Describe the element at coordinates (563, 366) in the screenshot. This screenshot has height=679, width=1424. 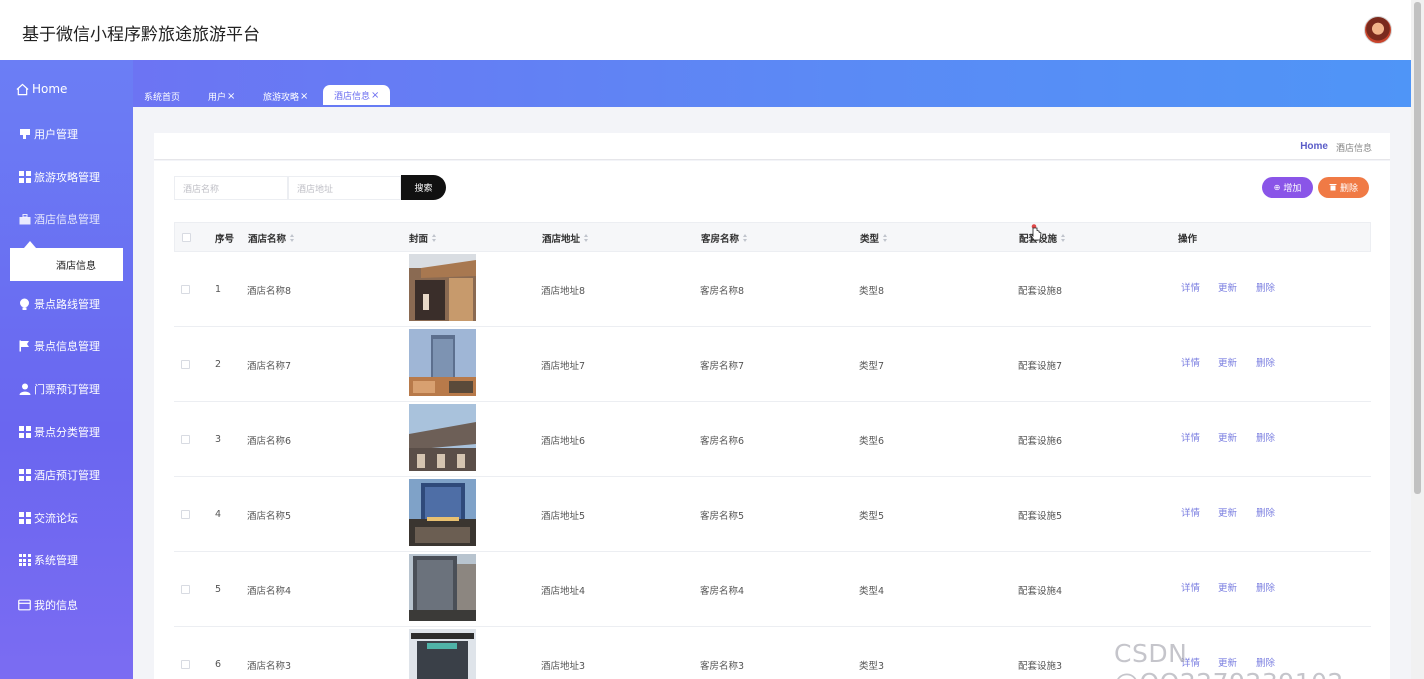
I see `cell-address: 酒店地址7` at that location.